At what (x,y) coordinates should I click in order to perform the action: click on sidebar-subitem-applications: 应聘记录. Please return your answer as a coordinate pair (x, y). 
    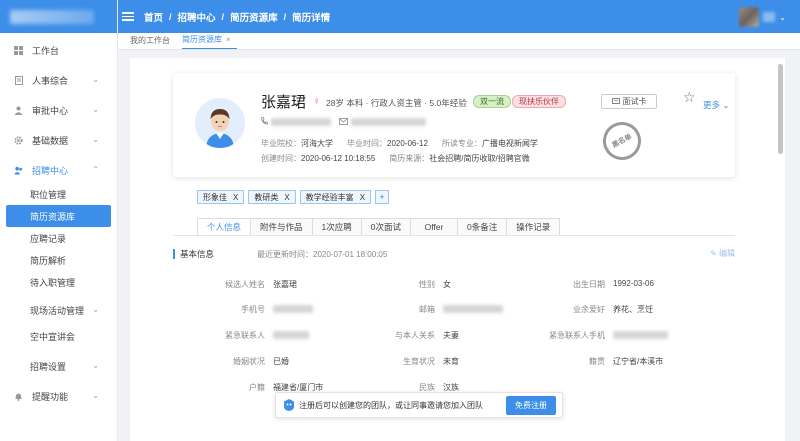
    Looking at the image, I should click on (58, 238).